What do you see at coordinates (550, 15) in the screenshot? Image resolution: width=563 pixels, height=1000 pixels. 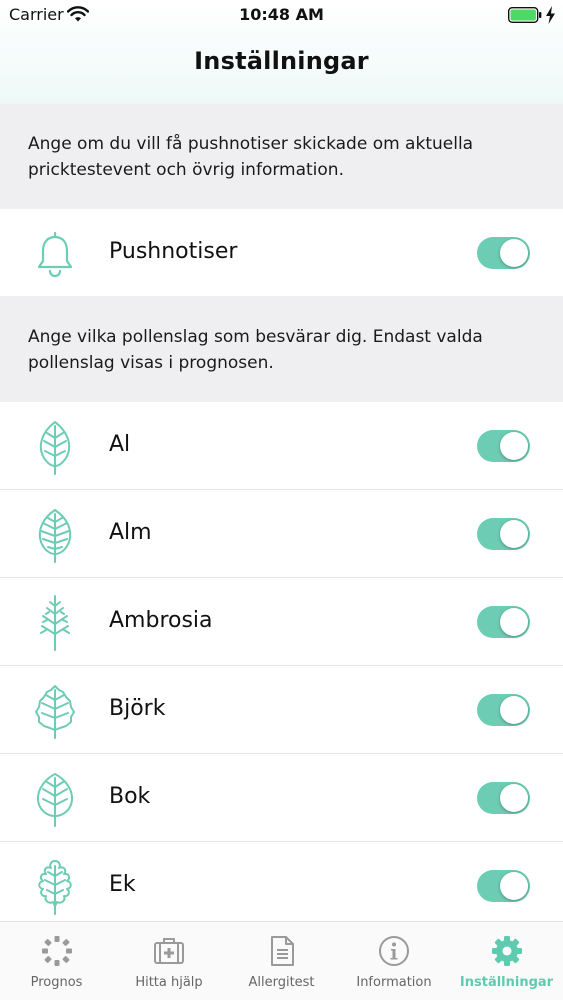 I see `charging-bolt-icon` at bounding box center [550, 15].